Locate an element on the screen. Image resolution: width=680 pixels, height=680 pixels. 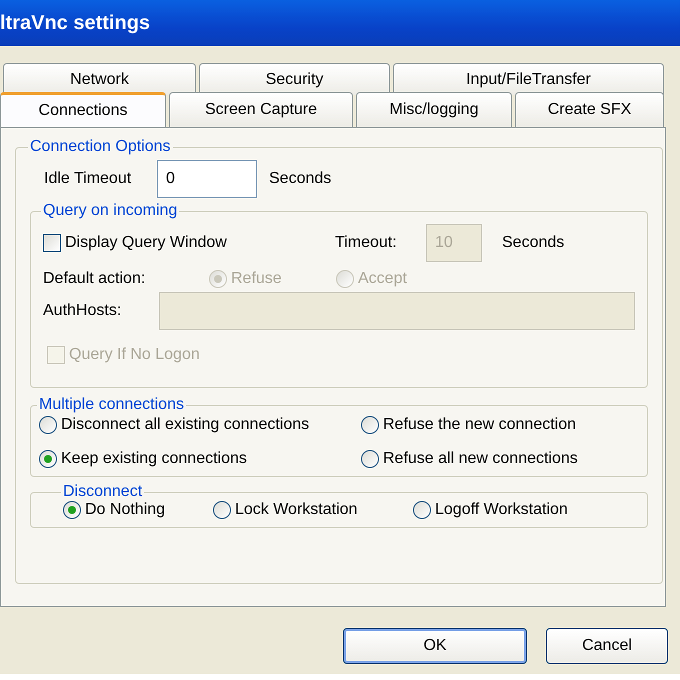
tab: Misc/logging is located at coordinates (434, 109).